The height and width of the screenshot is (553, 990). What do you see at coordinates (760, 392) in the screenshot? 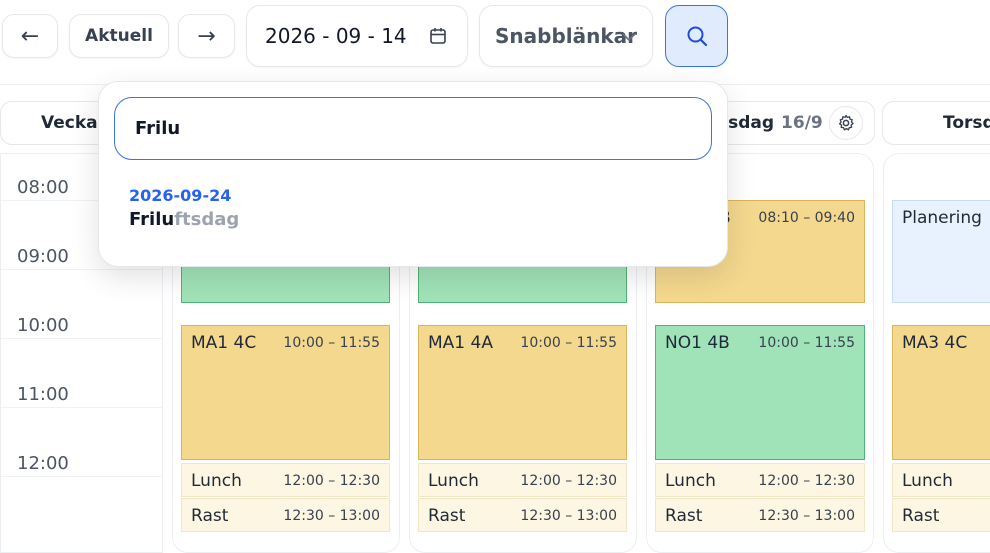
I see `event-block: NO1 4B 10:00 – 11:55` at bounding box center [760, 392].